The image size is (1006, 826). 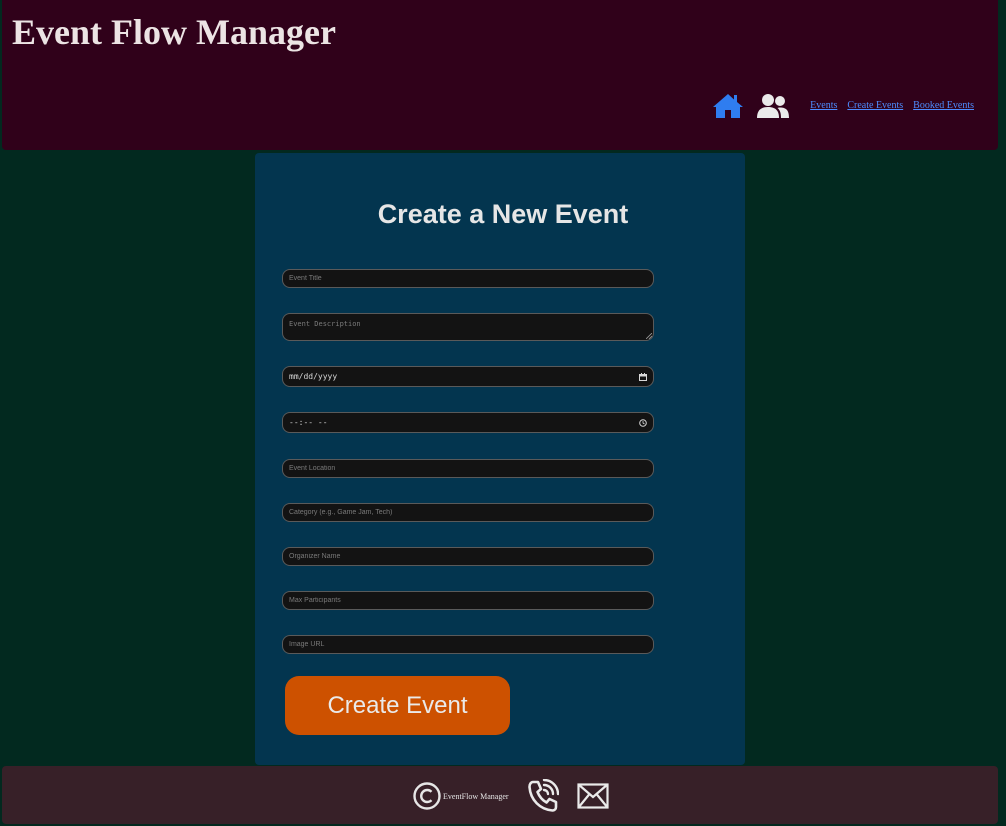 I want to click on clock-icon, so click(x=643, y=422).